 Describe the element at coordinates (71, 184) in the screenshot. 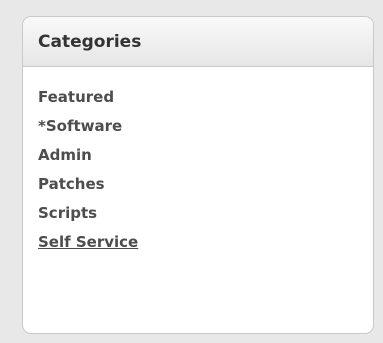

I see `category-link-patches: Patches` at that location.